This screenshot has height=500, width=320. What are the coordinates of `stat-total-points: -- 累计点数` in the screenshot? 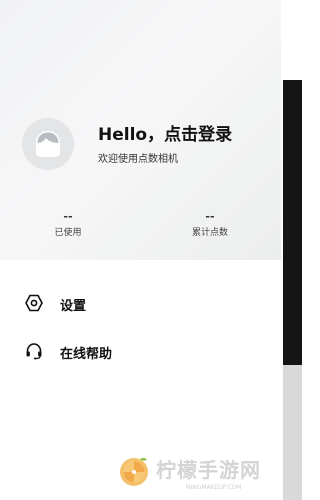 It's located at (210, 225).